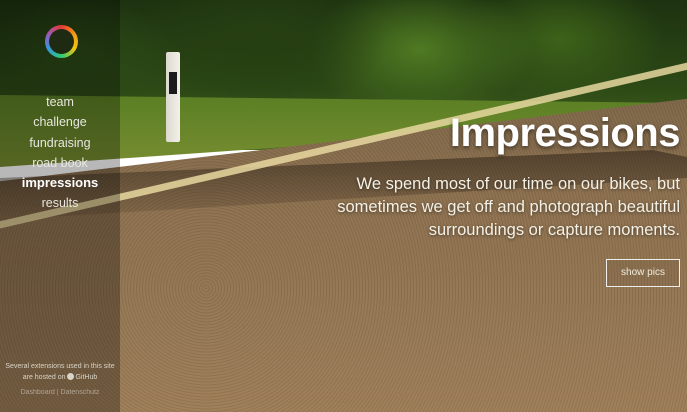 The image size is (687, 412). What do you see at coordinates (173, 97) in the screenshot?
I see `road-marker-post` at bounding box center [173, 97].